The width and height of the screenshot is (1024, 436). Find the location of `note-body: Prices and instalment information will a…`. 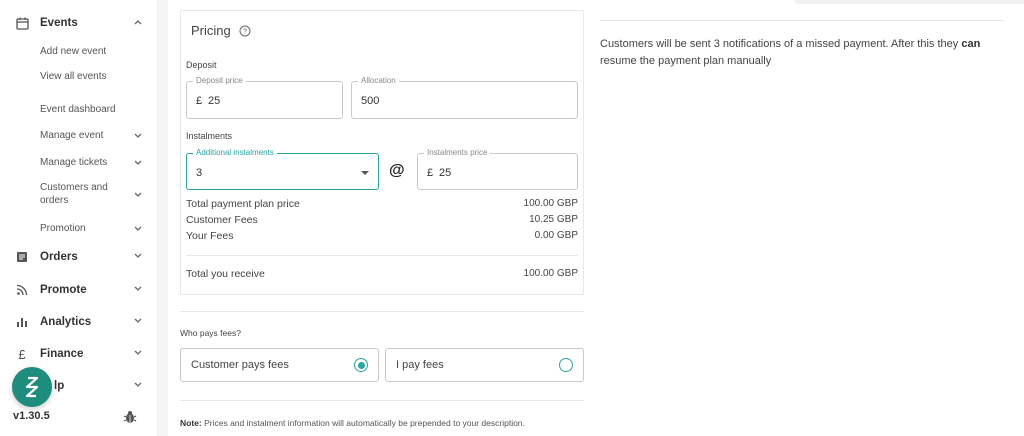

note-body: Prices and instalment information will a… is located at coordinates (363, 423).